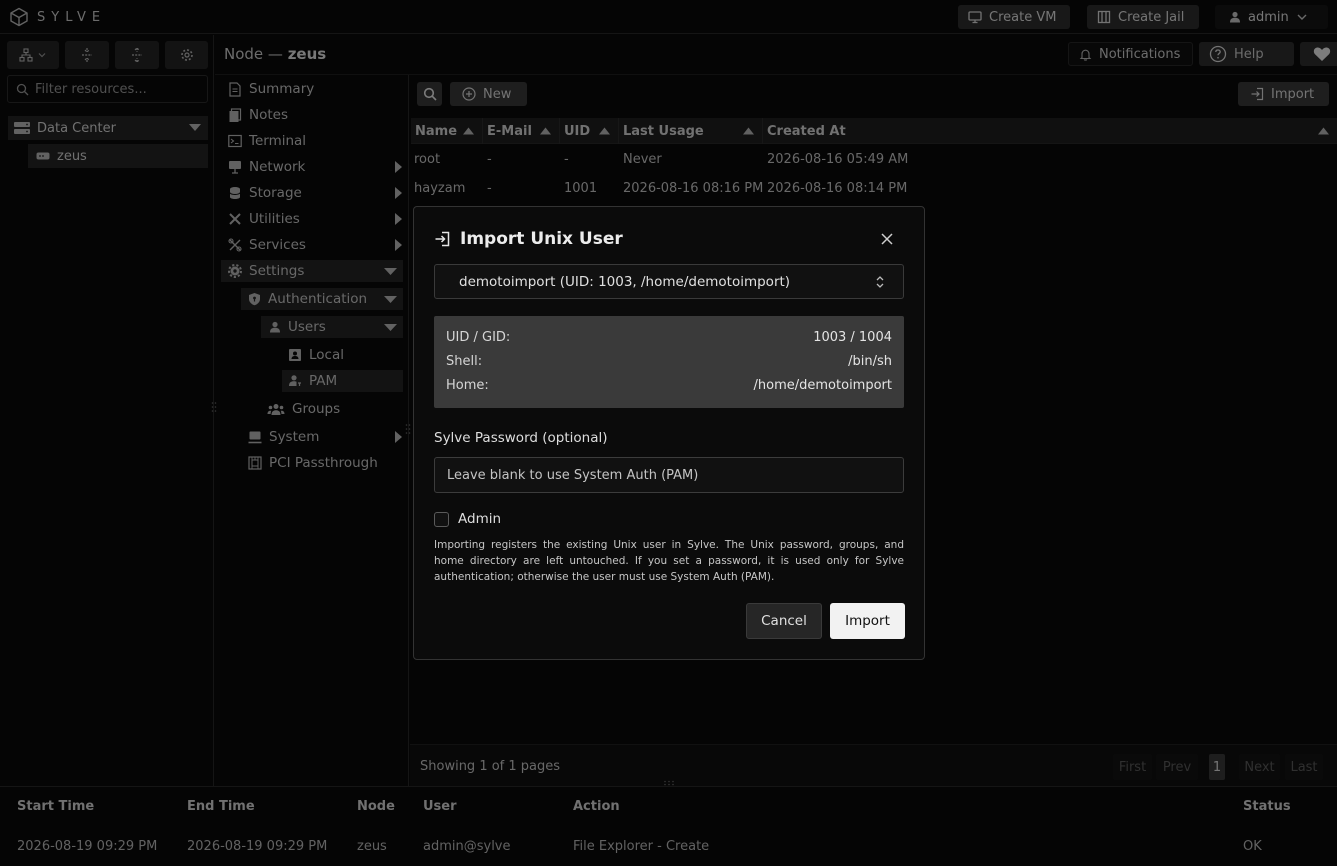 The height and width of the screenshot is (866, 1337). I want to click on info-shell-value: /bin/sh, so click(870, 361).